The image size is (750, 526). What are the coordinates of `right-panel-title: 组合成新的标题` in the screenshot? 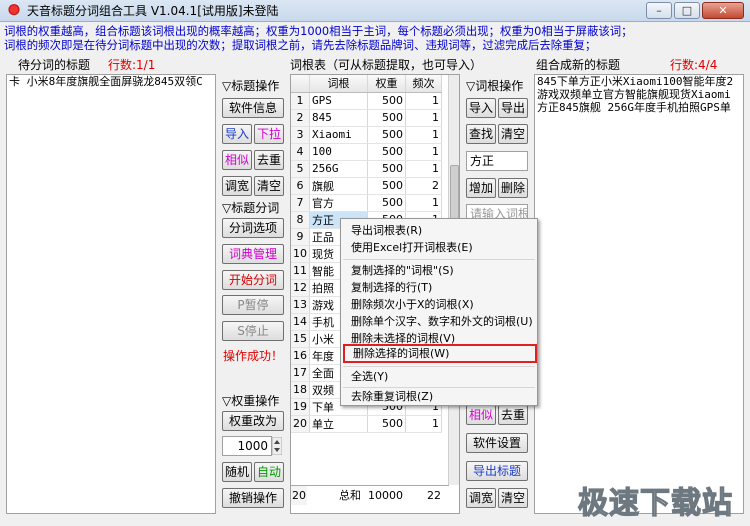 It's located at (578, 65).